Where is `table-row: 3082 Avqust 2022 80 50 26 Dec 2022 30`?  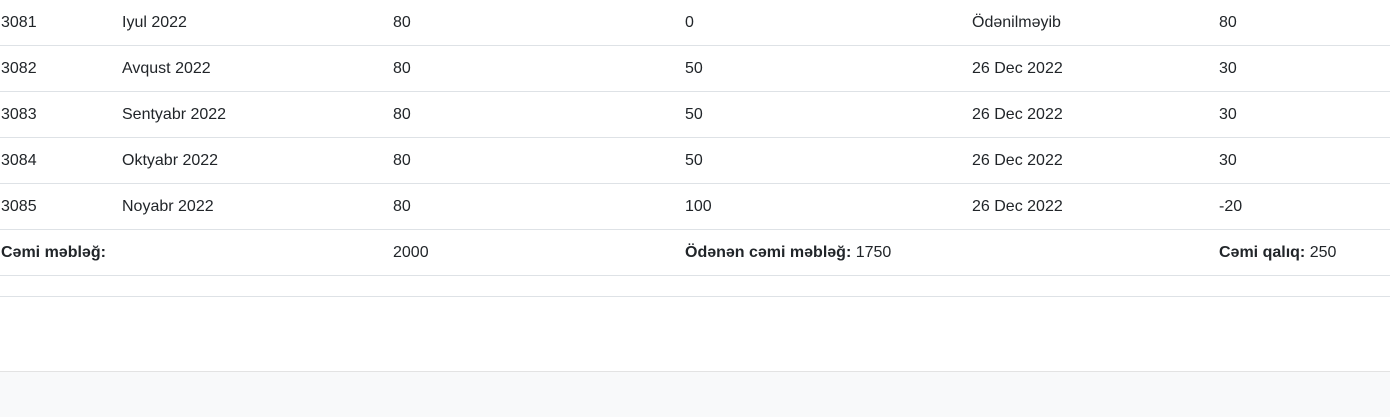 table-row: 3082 Avqust 2022 80 50 26 Dec 2022 30 is located at coordinates (695, 68).